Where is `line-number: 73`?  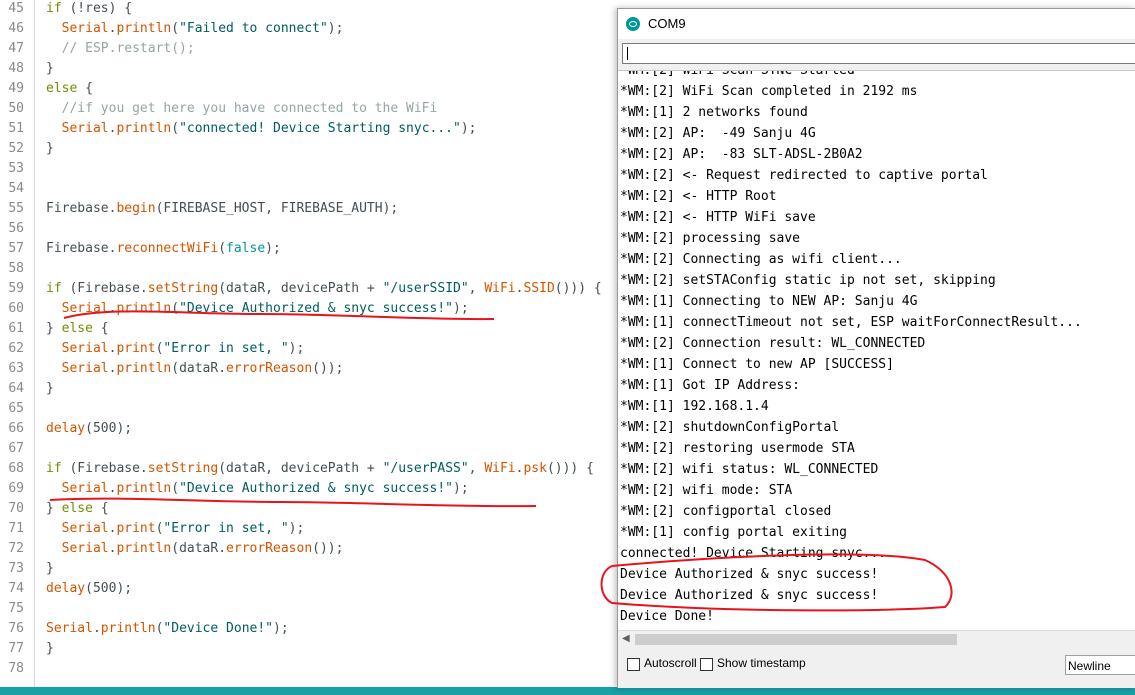 line-number: 73 is located at coordinates (16, 568).